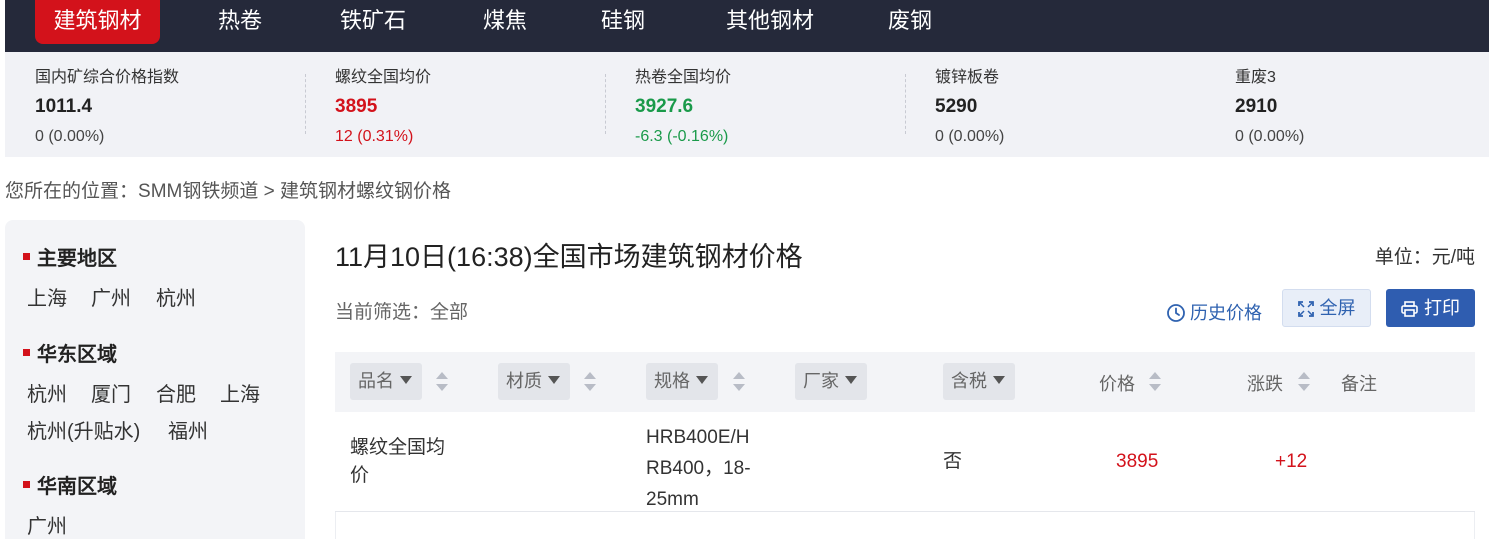 This screenshot has width=1489, height=539. Describe the element at coordinates (366, 191) in the screenshot. I see `breadcrumb-current: 建筑钢材螺纹钢价格` at that location.